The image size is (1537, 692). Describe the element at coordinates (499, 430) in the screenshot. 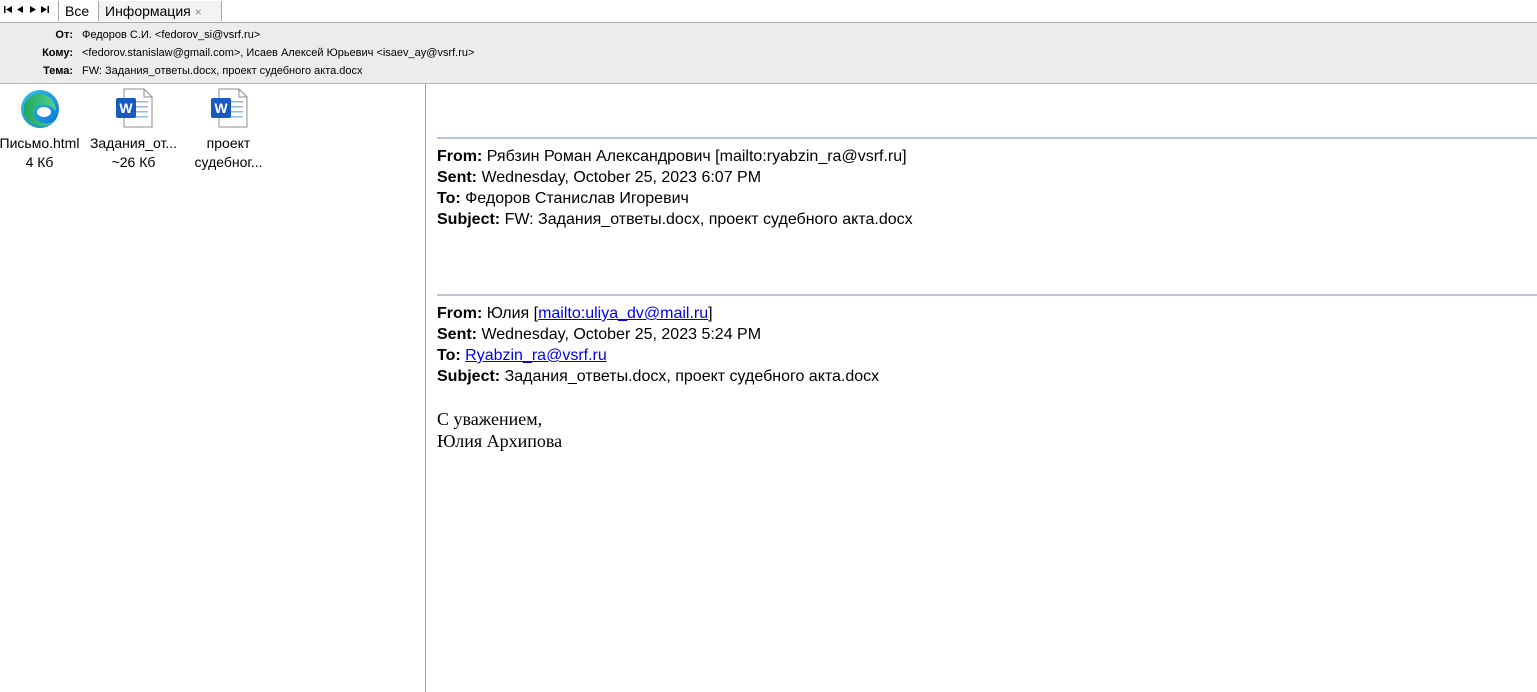

I see `signature: С уважением, Юлия Архипова` at that location.